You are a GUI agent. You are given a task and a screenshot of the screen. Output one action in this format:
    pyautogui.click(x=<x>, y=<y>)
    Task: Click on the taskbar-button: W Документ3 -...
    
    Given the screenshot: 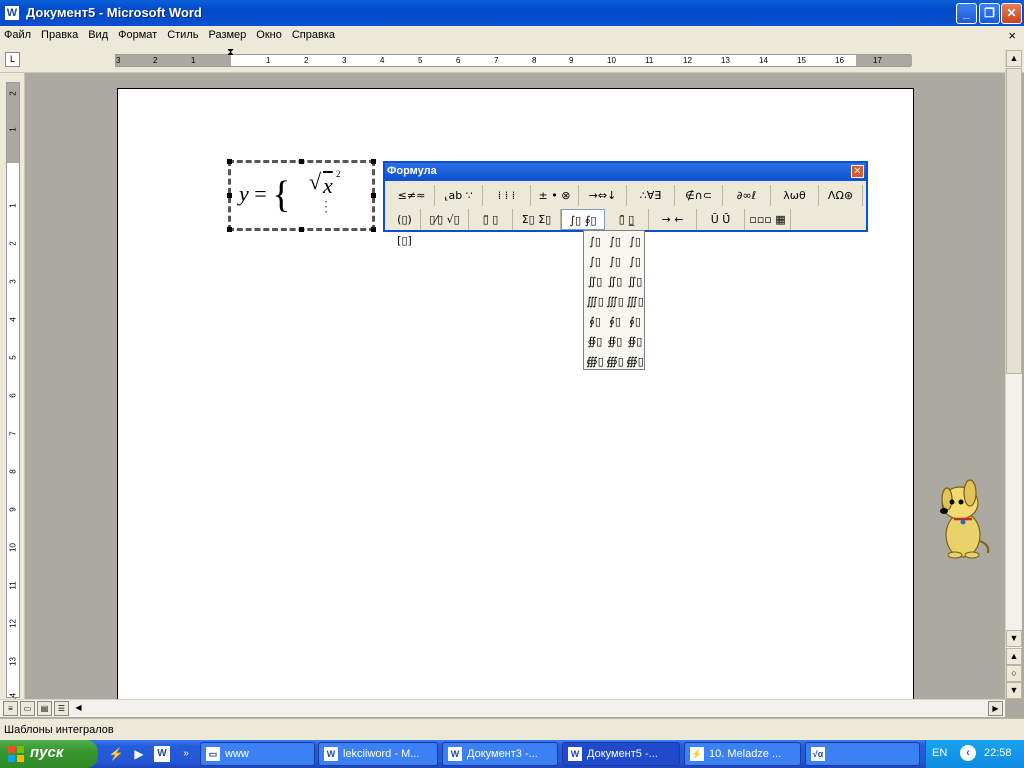 What is the action you would take?
    pyautogui.click(x=500, y=754)
    